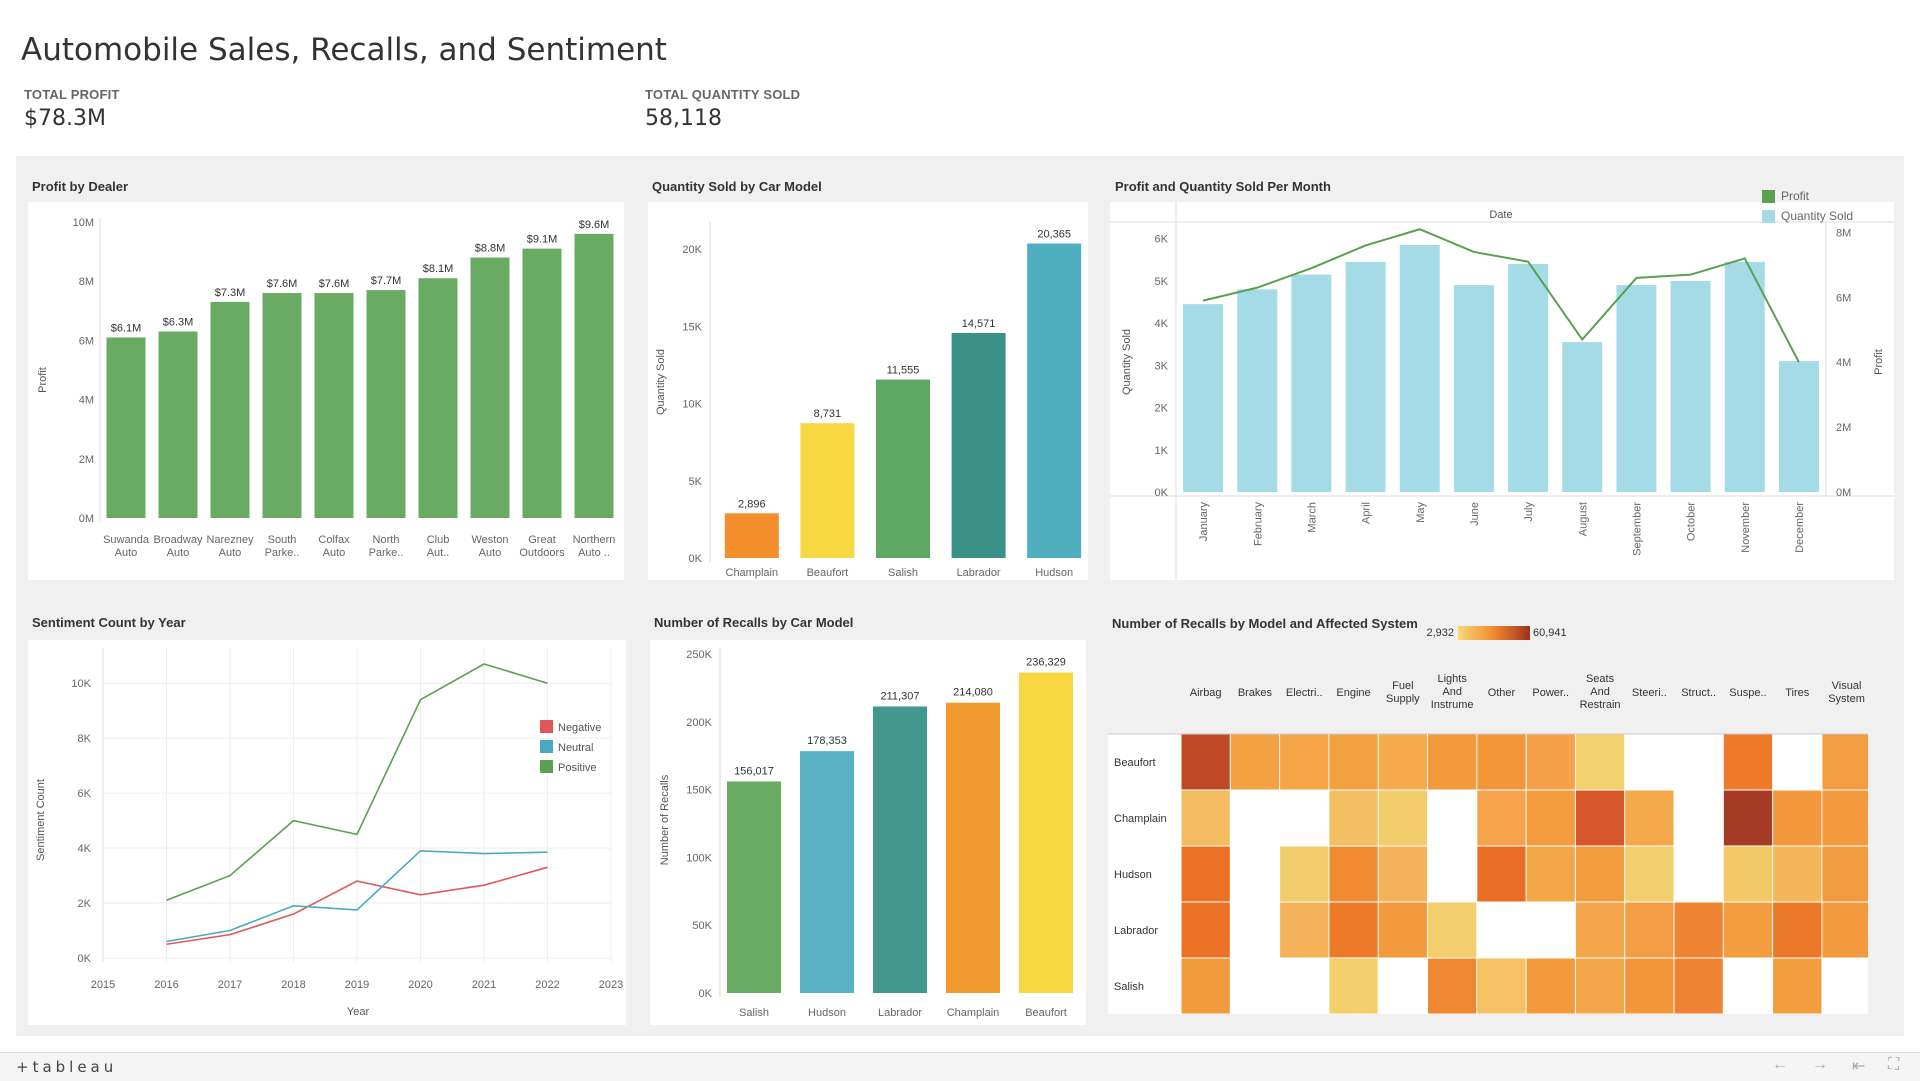 This screenshot has width=1920, height=1081. What do you see at coordinates (706, 994) in the screenshot?
I see `y-tick-label: 0K` at bounding box center [706, 994].